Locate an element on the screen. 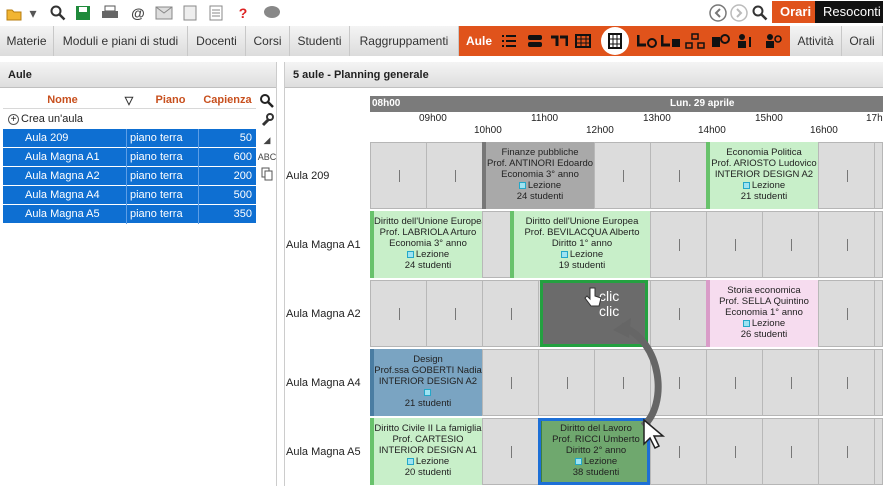 This screenshot has width=883, height=486. planning-room-label: Aula Magna A1 is located at coordinates (323, 245).